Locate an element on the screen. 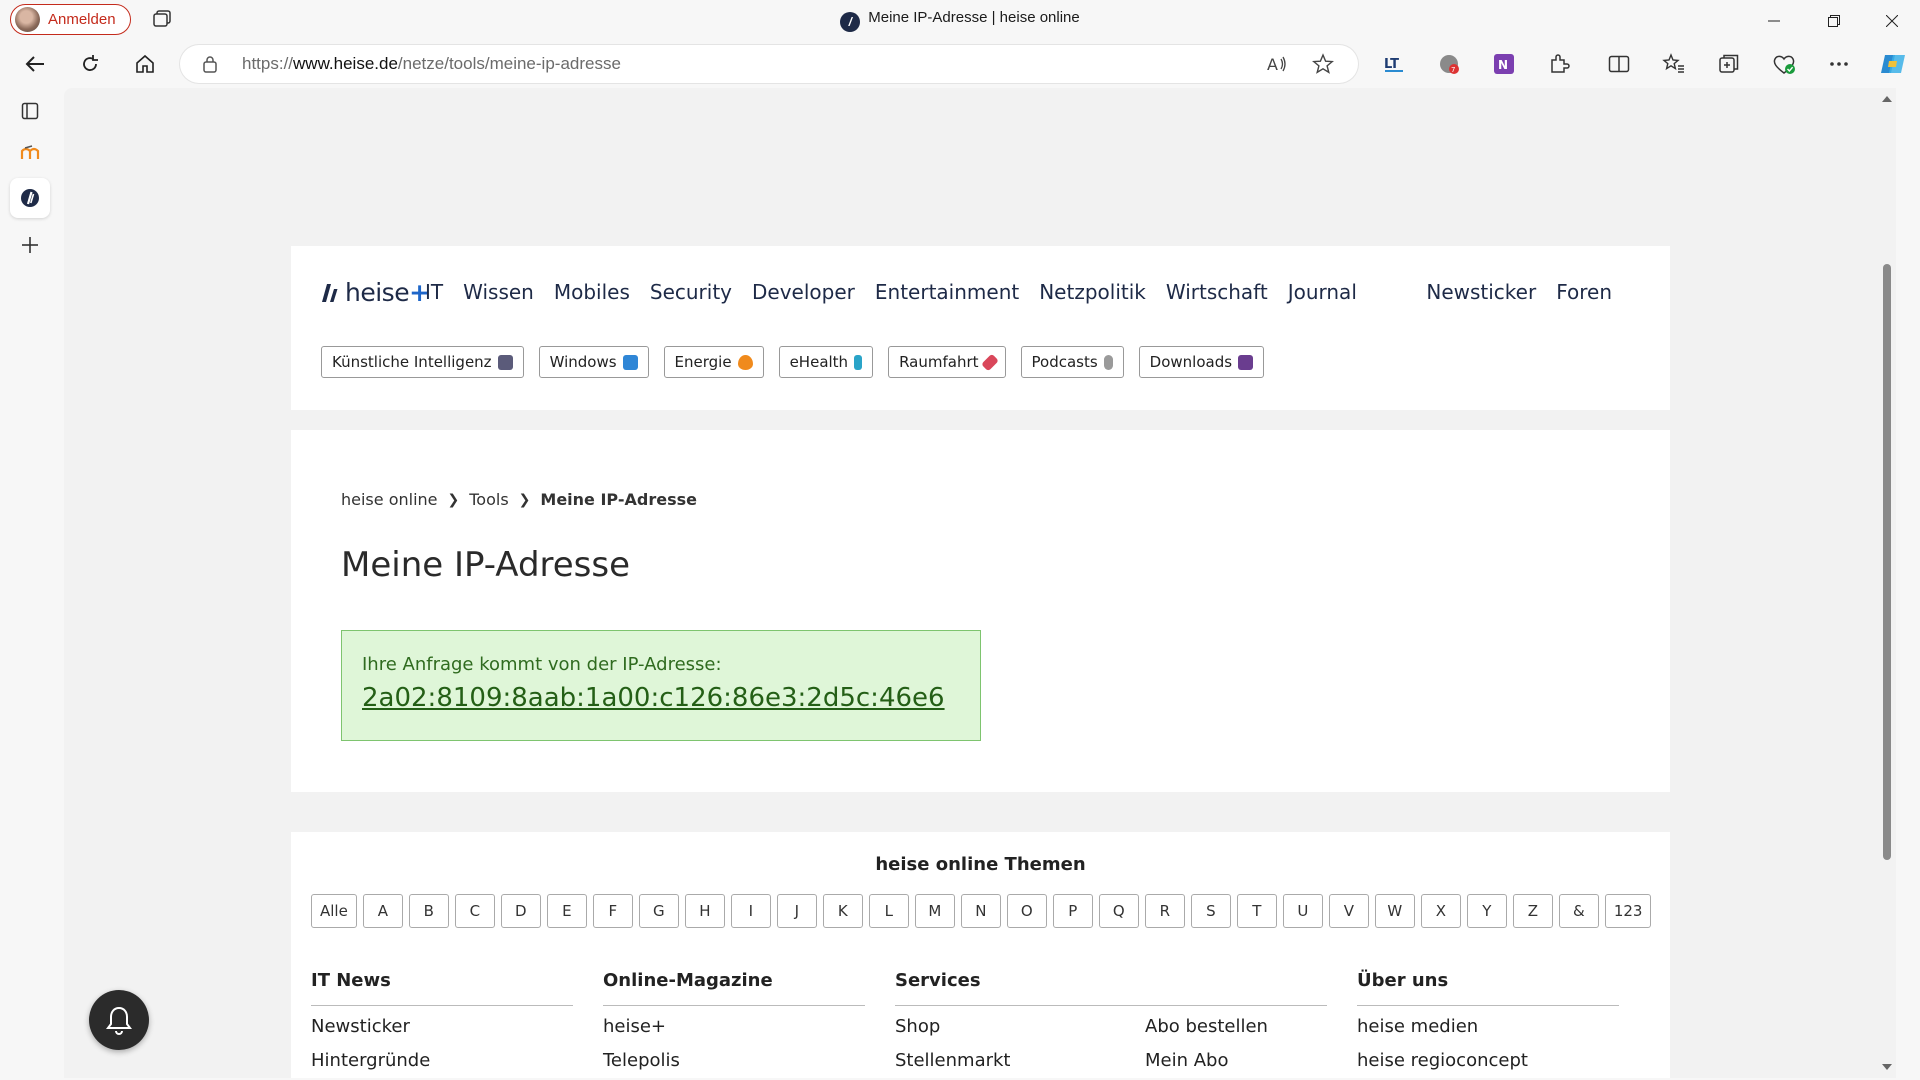  more-menu-icon is located at coordinates (1839, 64).